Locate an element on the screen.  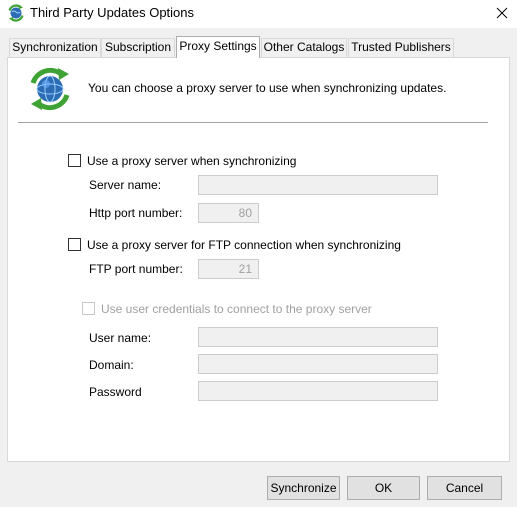
use-credentials-checkbox is located at coordinates (88, 308).